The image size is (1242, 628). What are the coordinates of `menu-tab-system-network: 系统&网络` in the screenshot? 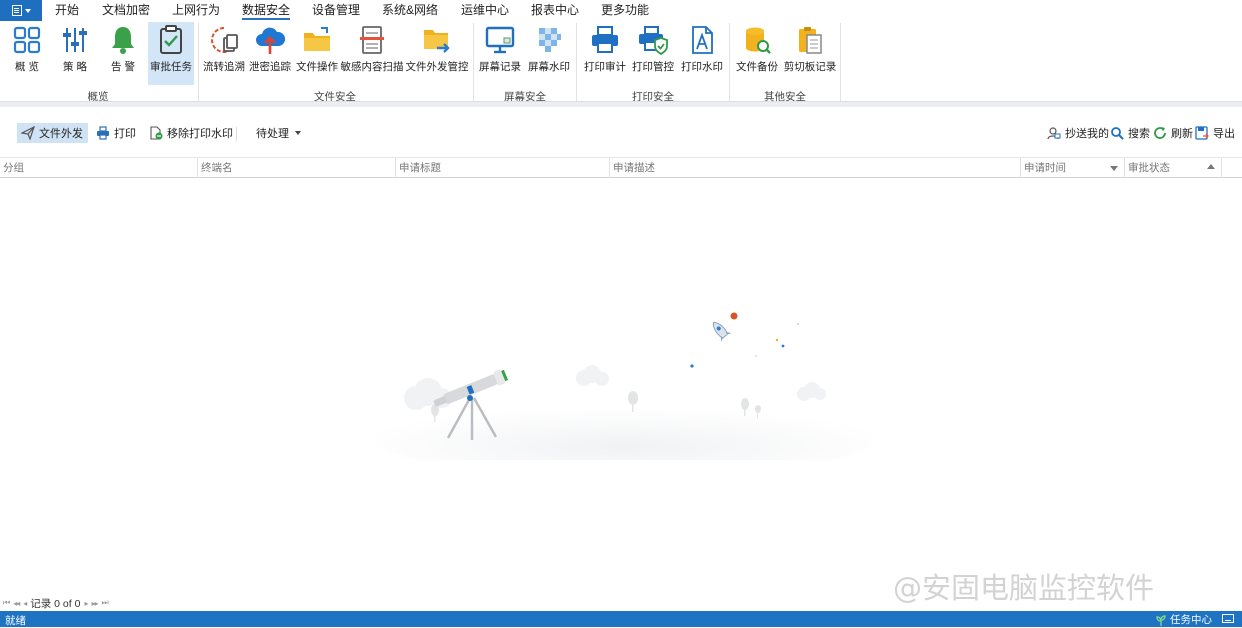 It's located at (410, 11).